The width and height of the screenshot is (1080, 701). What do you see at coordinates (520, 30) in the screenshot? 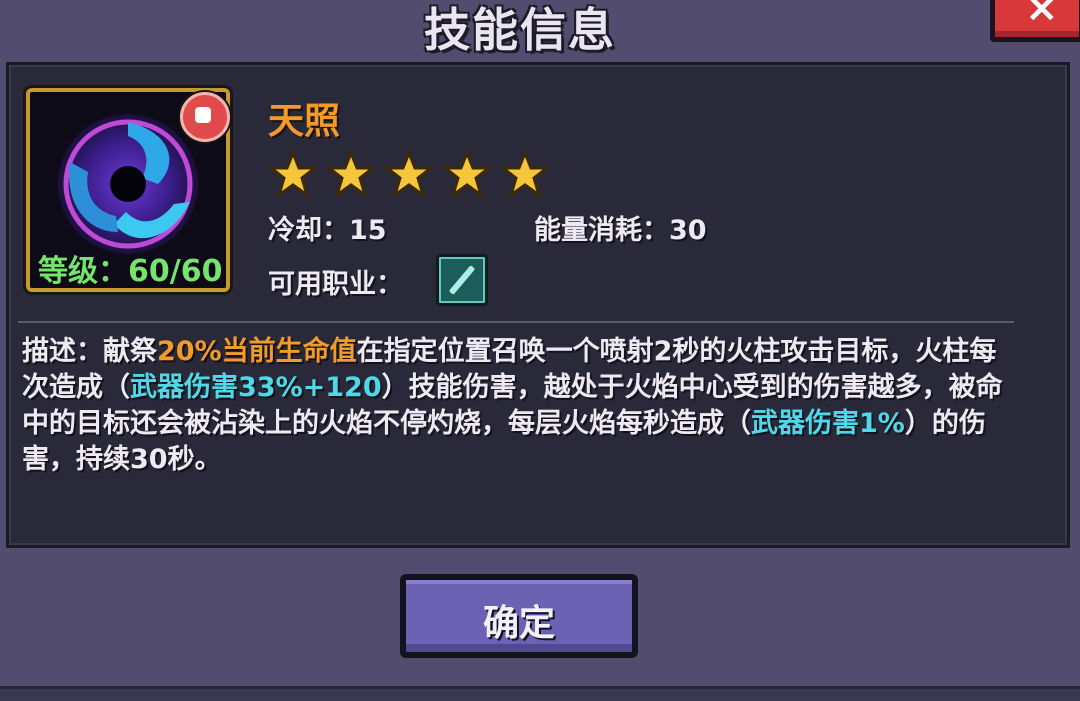
I see `dialog-title: 技能信息` at bounding box center [520, 30].